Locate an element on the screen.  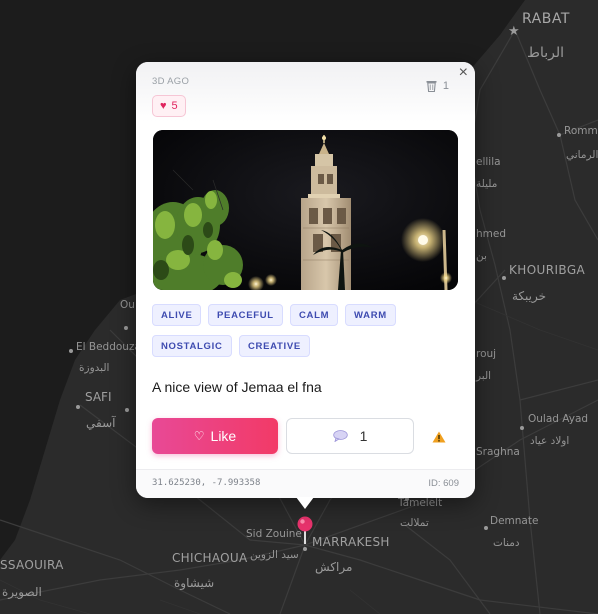
tag-chip: CALM is located at coordinates (314, 315).